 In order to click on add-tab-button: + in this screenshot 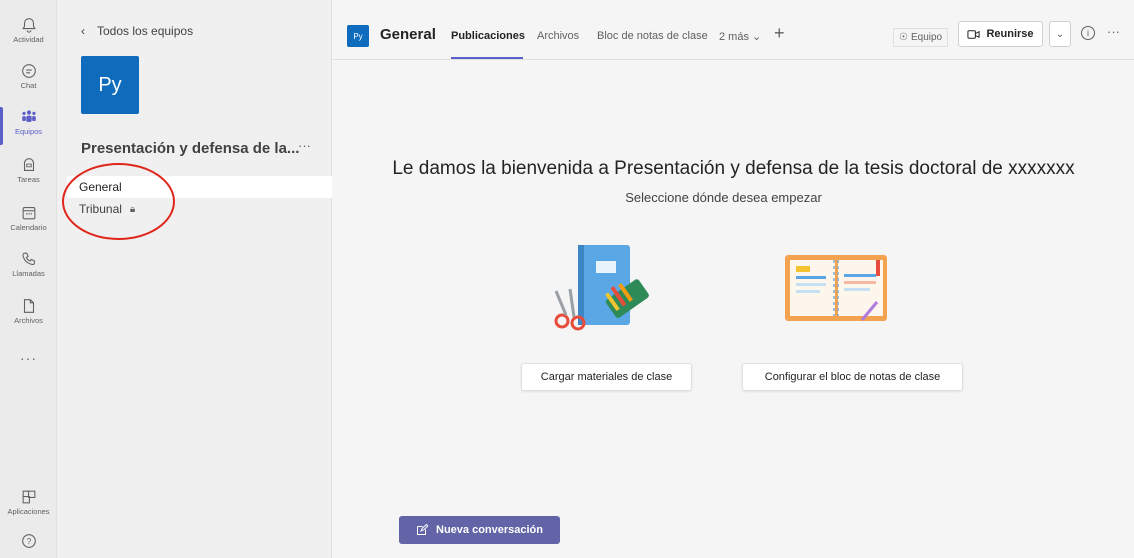, I will do `click(779, 33)`.